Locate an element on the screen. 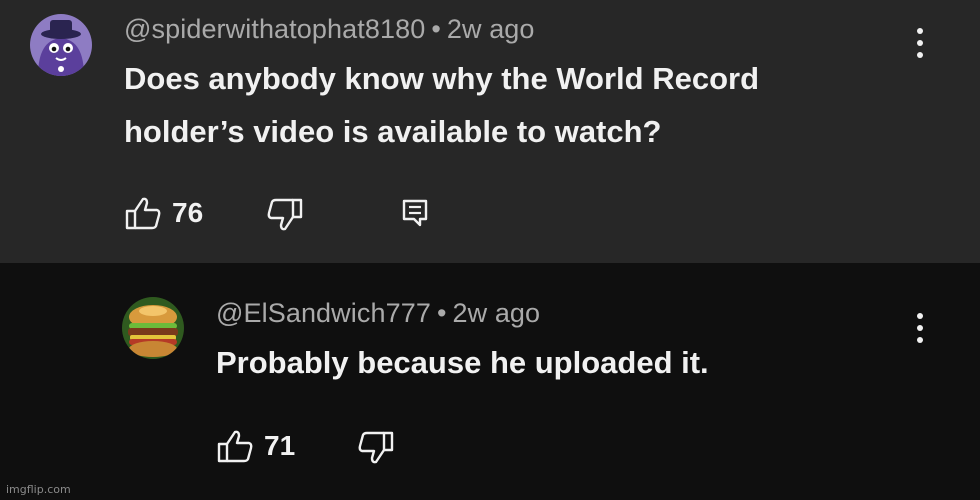 The width and height of the screenshot is (980, 500). author-name: @spiderwithatophat8180 is located at coordinates (274, 29).